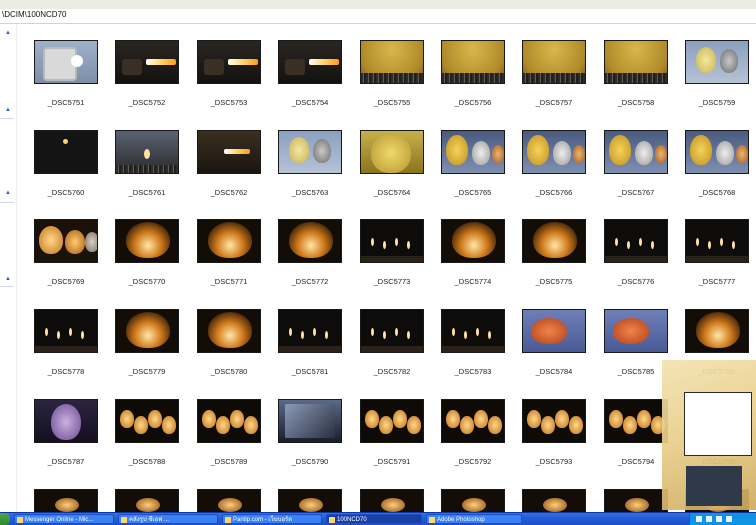 The width and height of the screenshot is (756, 525). I want to click on taskbar-item: Pantip.com - เว็บบอร์ด, so click(272, 519).